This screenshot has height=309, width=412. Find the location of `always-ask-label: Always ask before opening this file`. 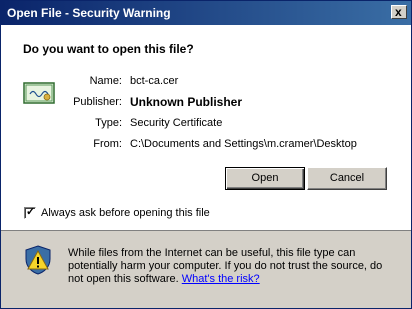

always-ask-label: Always ask before opening this file is located at coordinates (125, 213).